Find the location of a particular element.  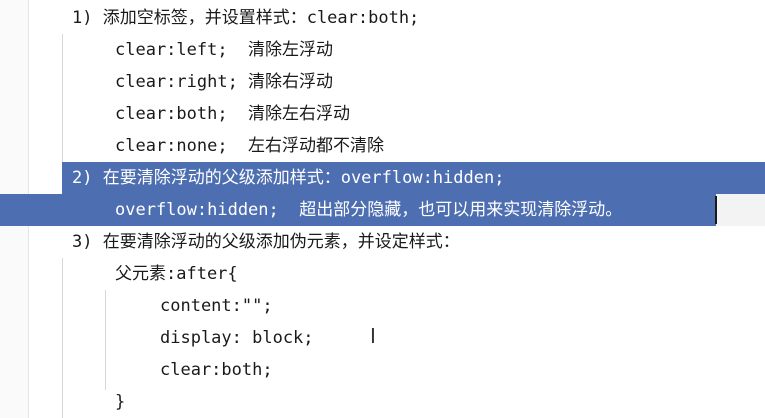

text-ibeam-cursor-icon: I is located at coordinates (373, 336).